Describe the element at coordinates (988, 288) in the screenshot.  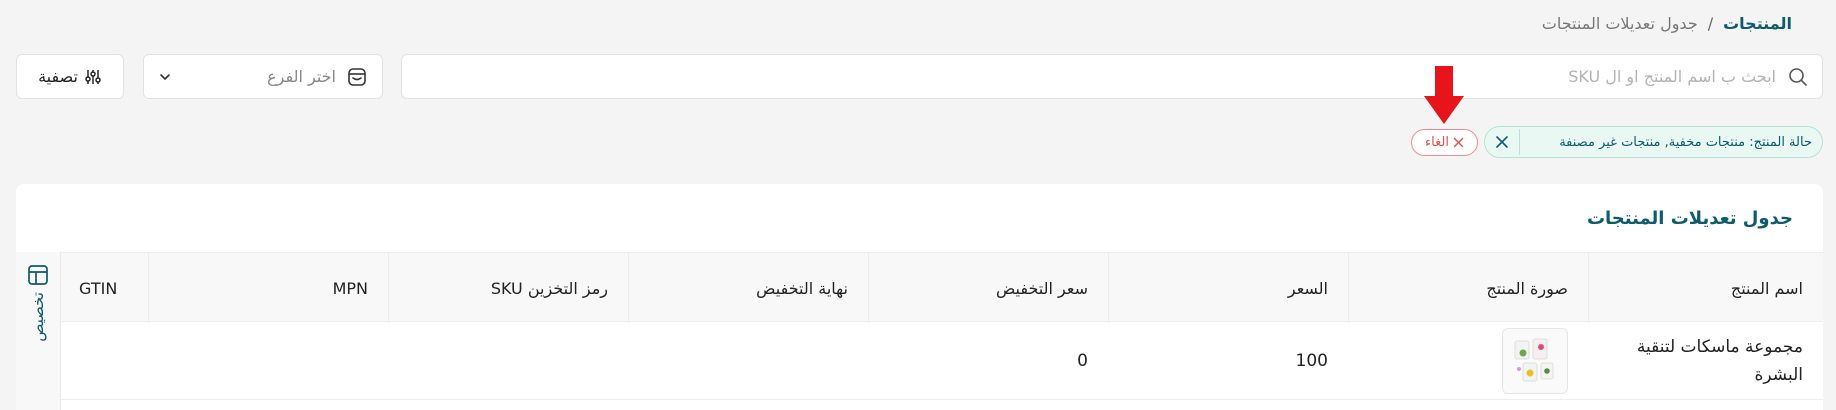
I see `column-header-sale-price: سعر التخفيض` at that location.